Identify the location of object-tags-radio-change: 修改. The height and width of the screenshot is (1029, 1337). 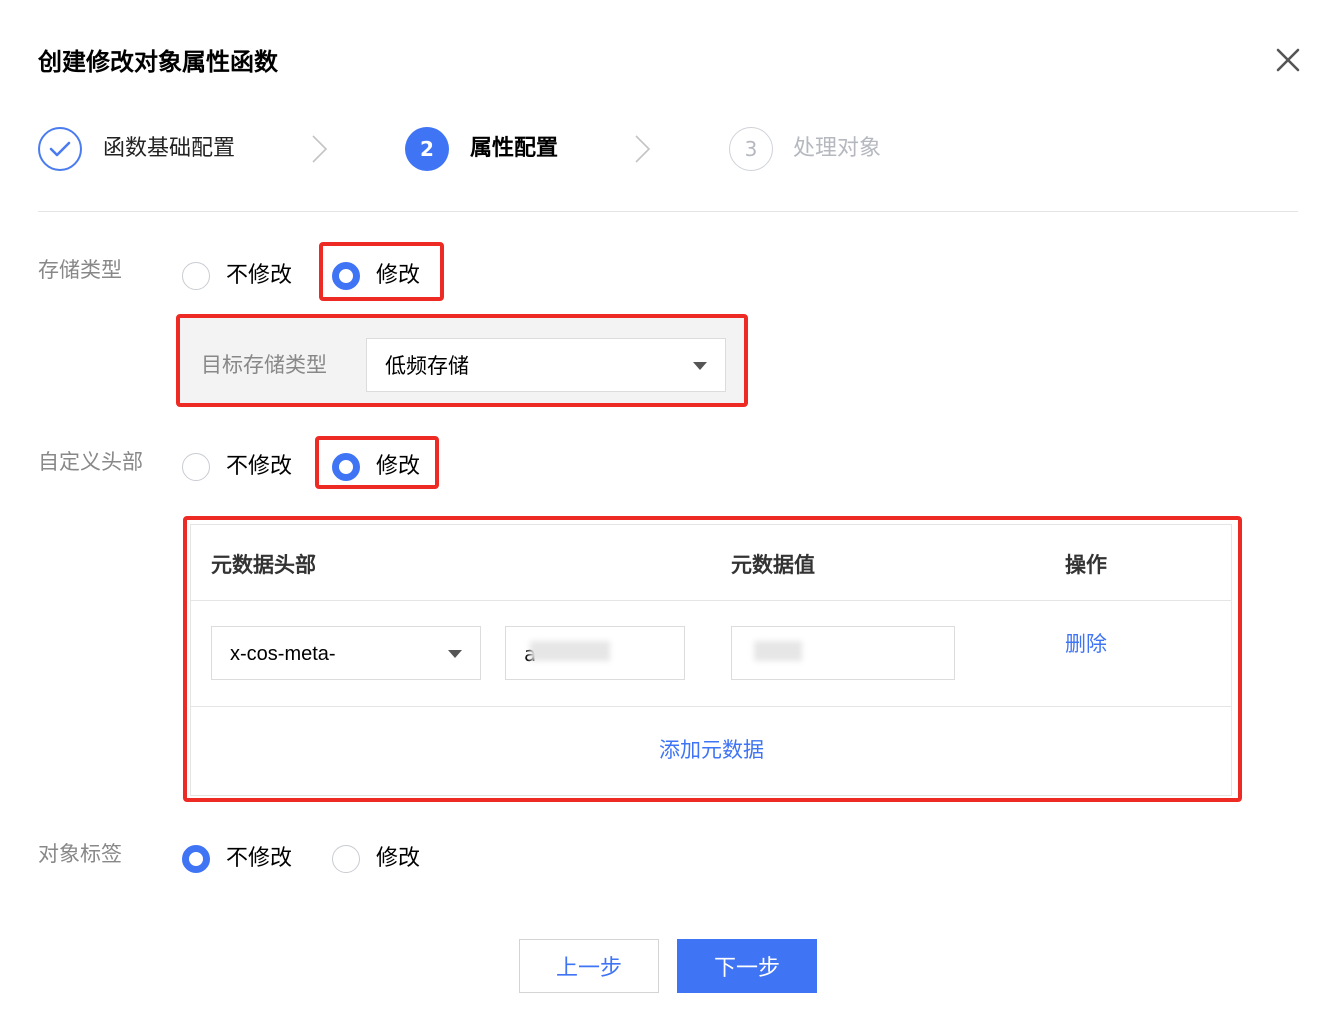
(376, 859).